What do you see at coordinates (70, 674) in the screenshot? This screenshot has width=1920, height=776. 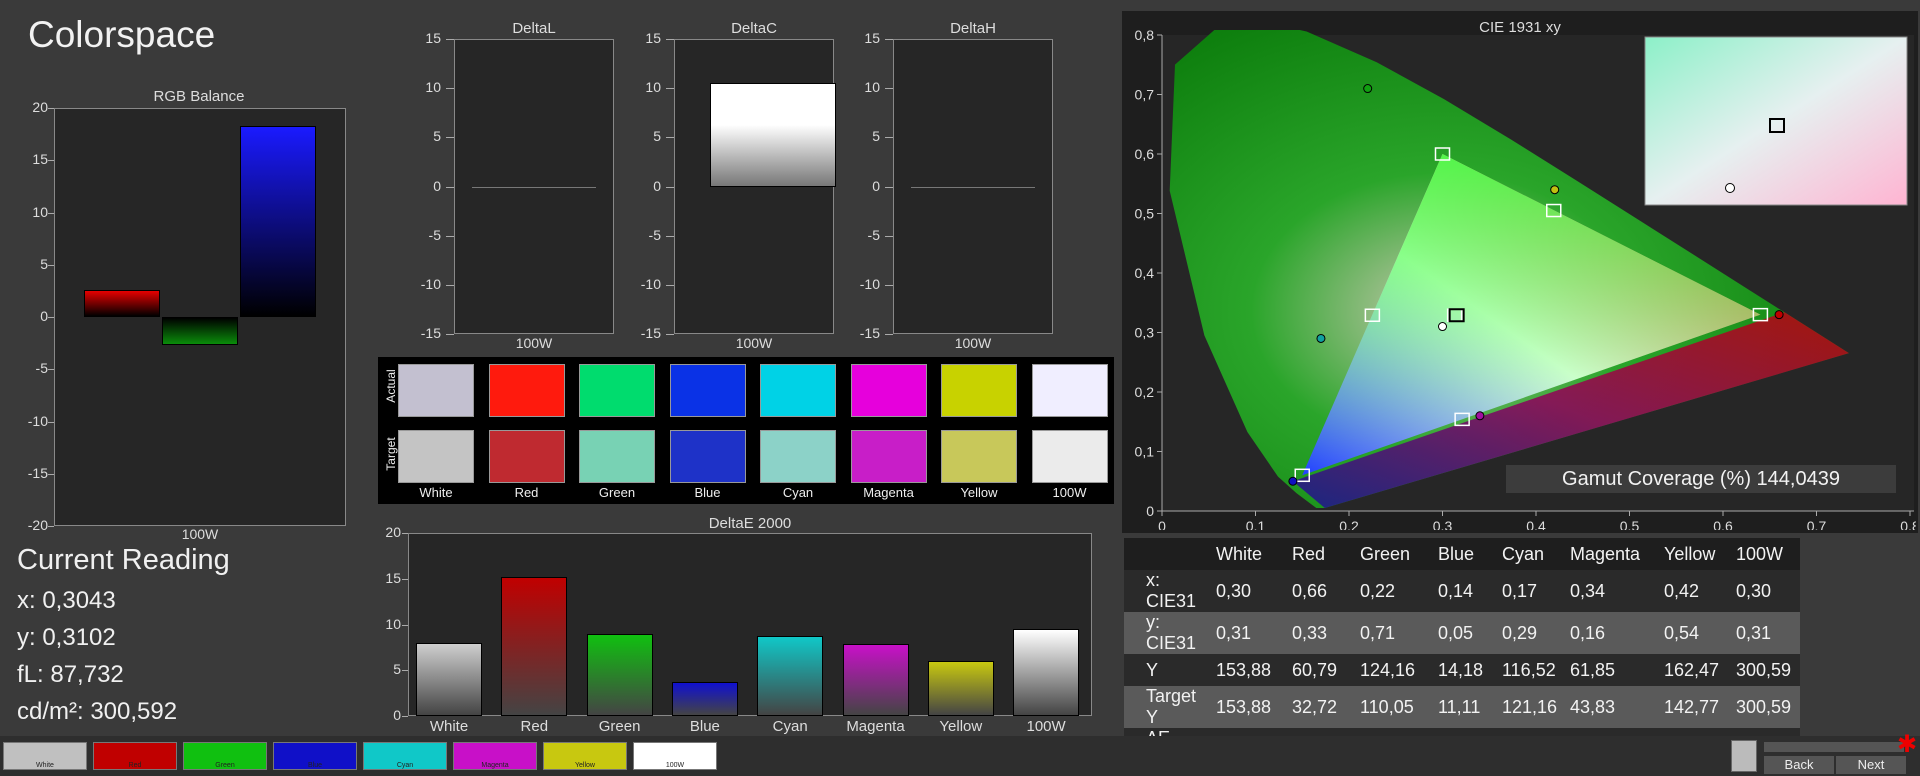 I see `reading-fl: fL: 87,732` at bounding box center [70, 674].